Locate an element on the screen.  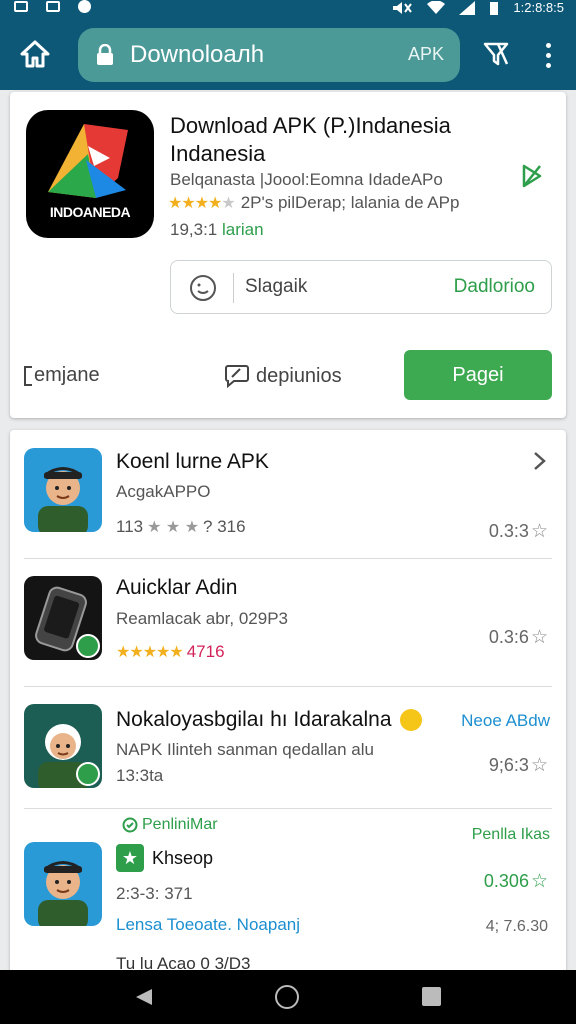
value-text: 0.3:3 is located at coordinates (508, 531).